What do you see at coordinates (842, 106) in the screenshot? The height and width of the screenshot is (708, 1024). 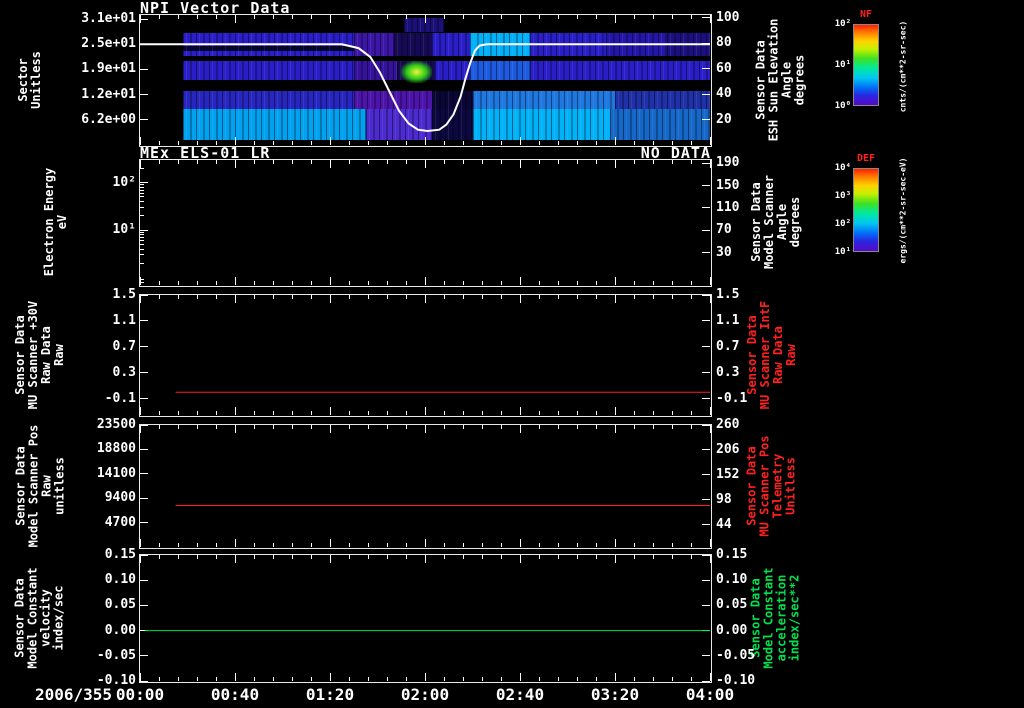 I see `colorbar-tick-label: 10⁰` at bounding box center [842, 106].